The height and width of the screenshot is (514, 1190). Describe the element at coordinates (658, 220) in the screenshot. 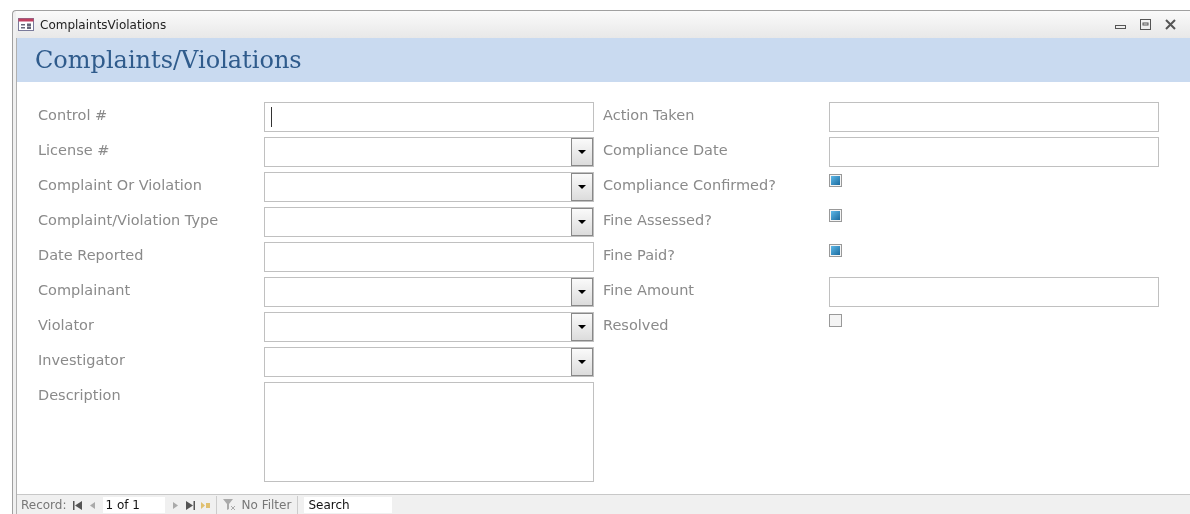

I see `field-label: Fine Assessed?` at that location.